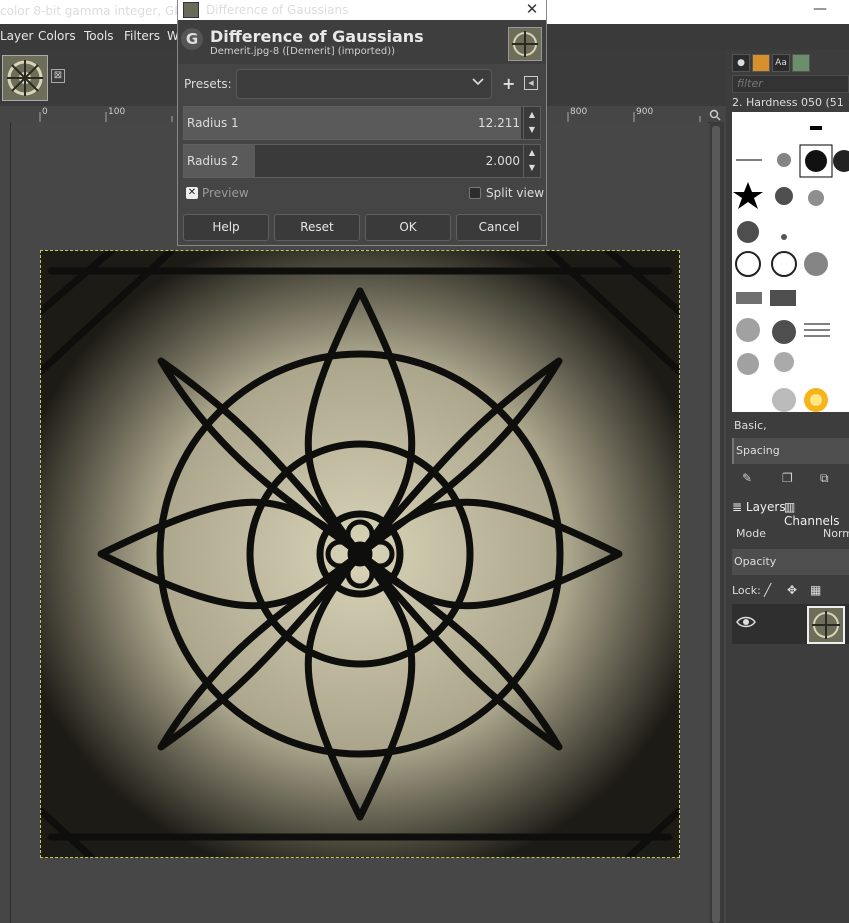 The width and height of the screenshot is (849, 923). What do you see at coordinates (716, 524) in the screenshot?
I see `canvas-scroll-thumb` at bounding box center [716, 524].